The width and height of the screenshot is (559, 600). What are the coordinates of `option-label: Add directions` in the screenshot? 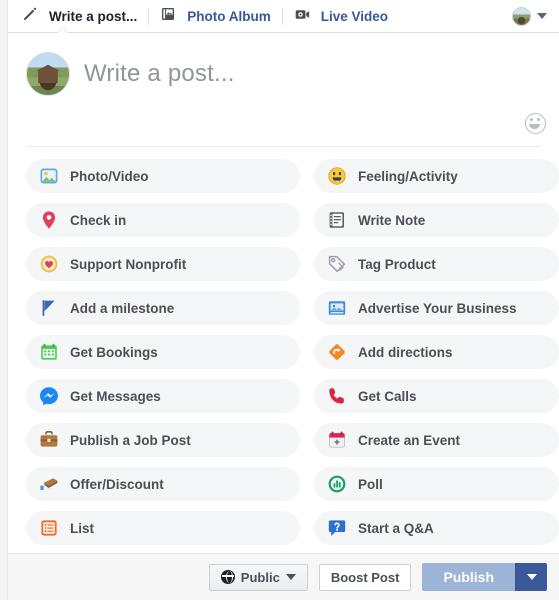 It's located at (405, 352).